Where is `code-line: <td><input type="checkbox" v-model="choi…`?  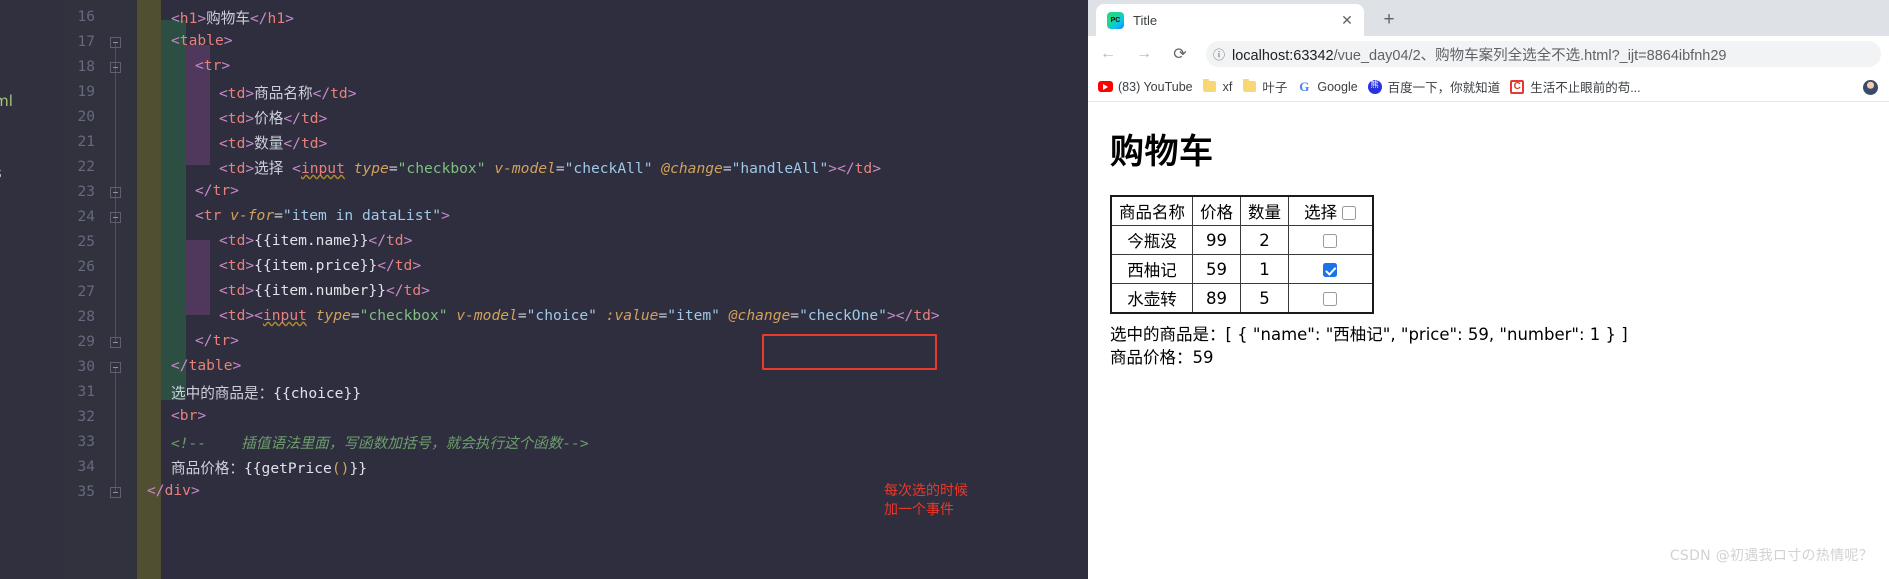
code-line: <td><input type="checkbox" v-model="choi… is located at coordinates (579, 315).